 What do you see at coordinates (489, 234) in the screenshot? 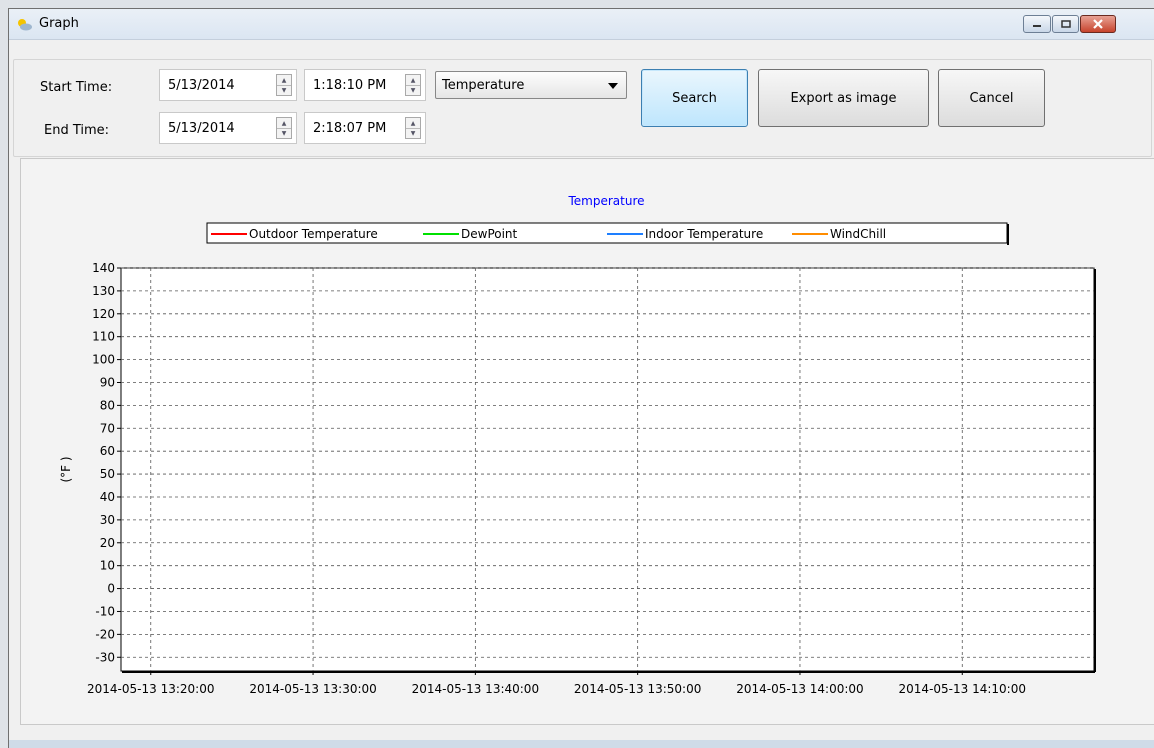
I see `legend-label: DewPoint` at bounding box center [489, 234].